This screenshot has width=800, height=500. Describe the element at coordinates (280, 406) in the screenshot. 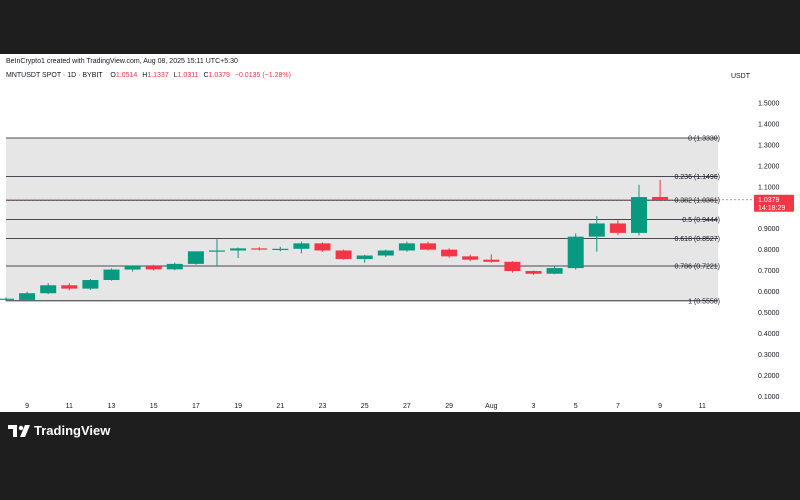

I see `time-tick-label: 21` at that location.